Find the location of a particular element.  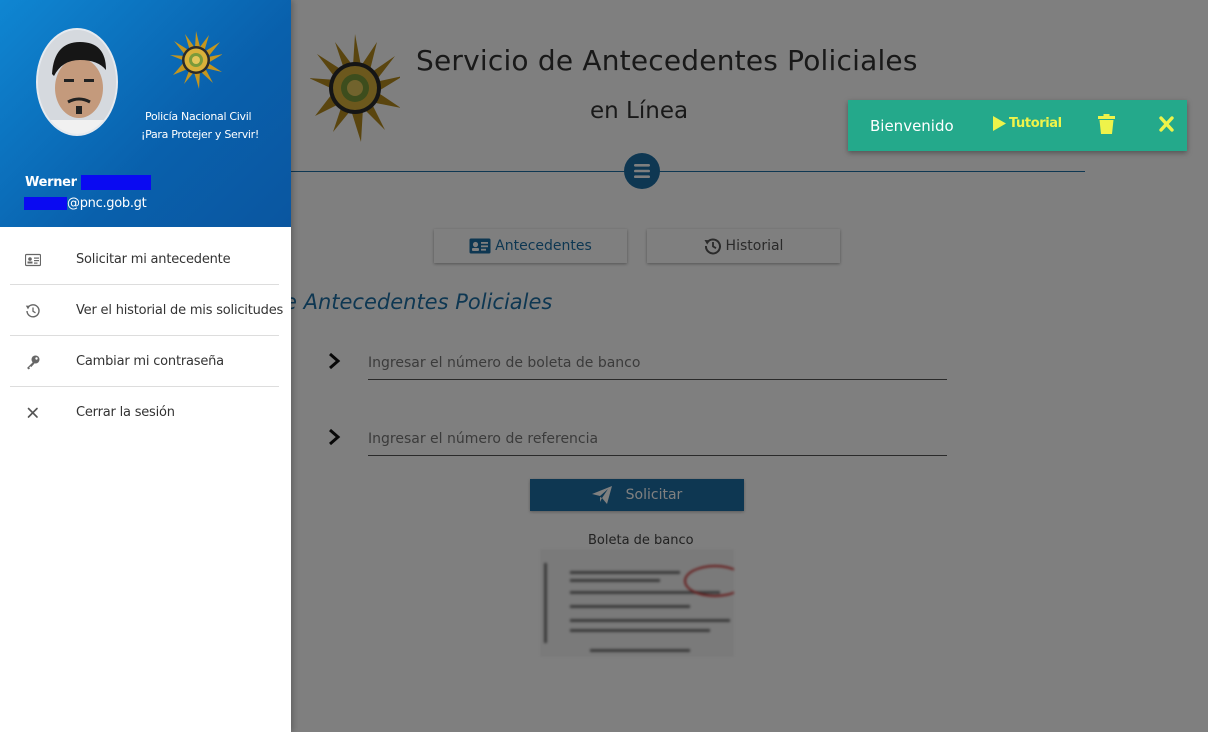

tutorial-button: Tutorial is located at coordinates (1027, 123).